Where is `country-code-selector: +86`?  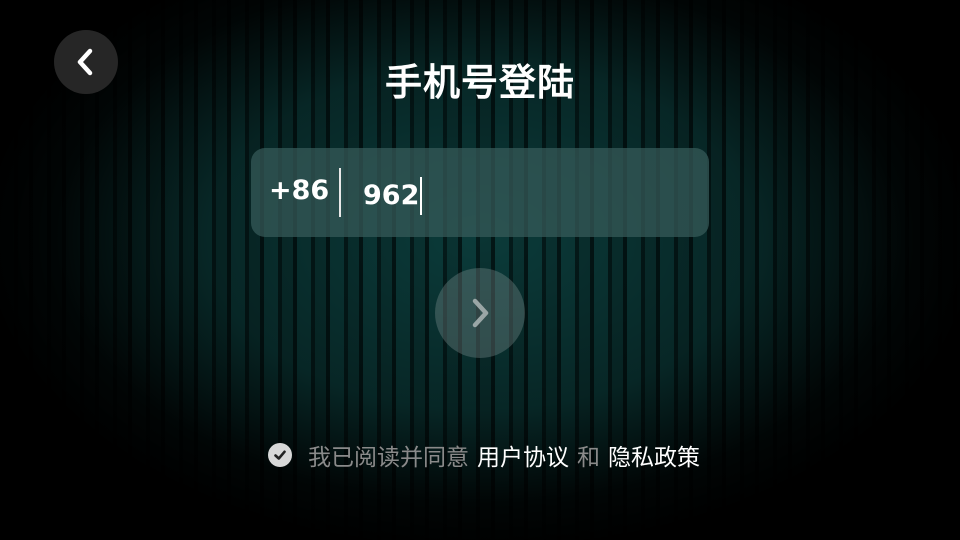
country-code-selector: +86 is located at coordinates (299, 190).